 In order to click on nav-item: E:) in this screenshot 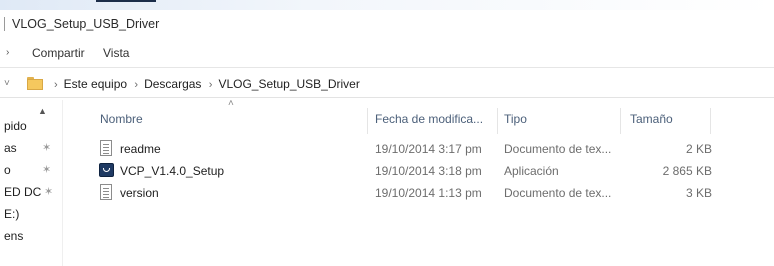, I will do `click(31, 214)`.